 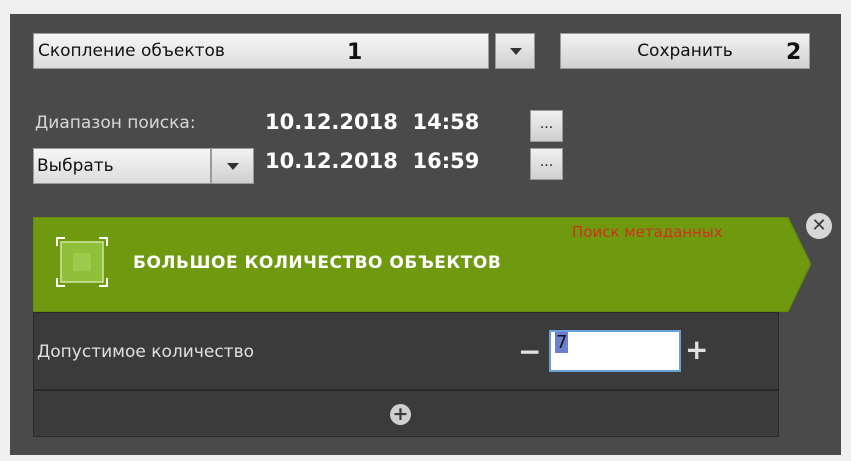 I want to click on allowed-count-label: Допустимое количество, so click(x=145, y=352).